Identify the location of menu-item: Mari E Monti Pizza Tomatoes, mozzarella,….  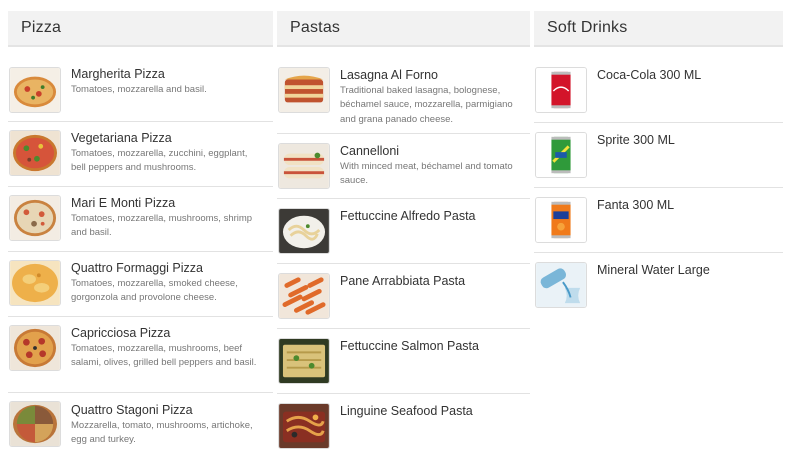
(140, 219).